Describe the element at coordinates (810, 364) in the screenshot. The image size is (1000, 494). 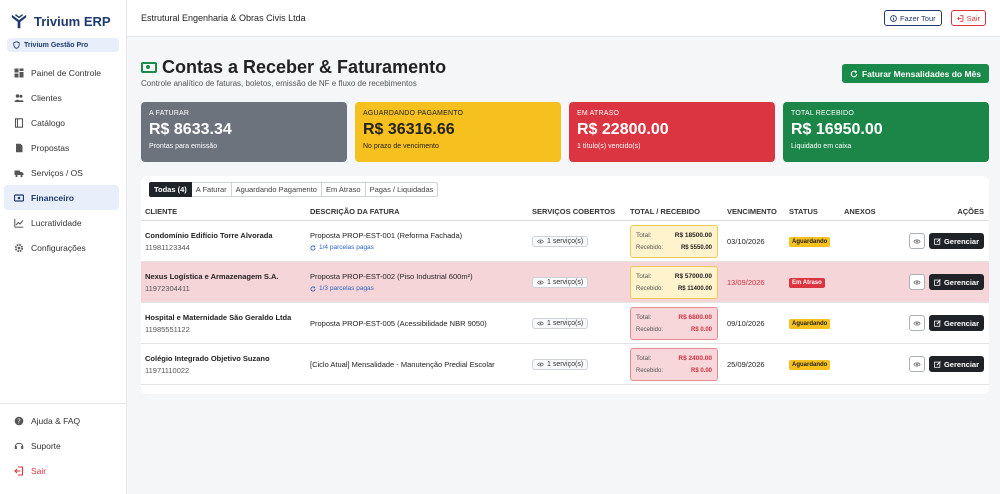
I see `status-badge: Aguardando` at that location.